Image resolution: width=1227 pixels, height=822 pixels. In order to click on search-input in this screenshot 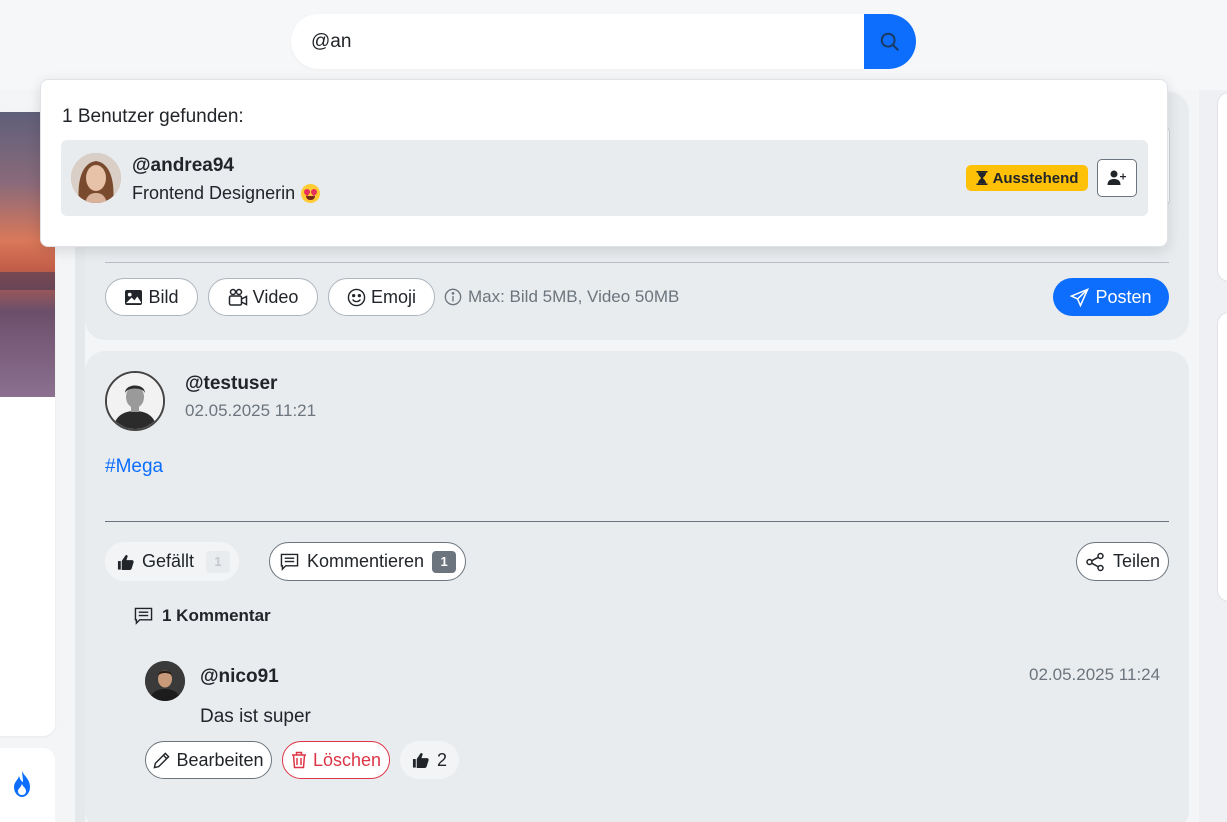, I will do `click(578, 41)`.